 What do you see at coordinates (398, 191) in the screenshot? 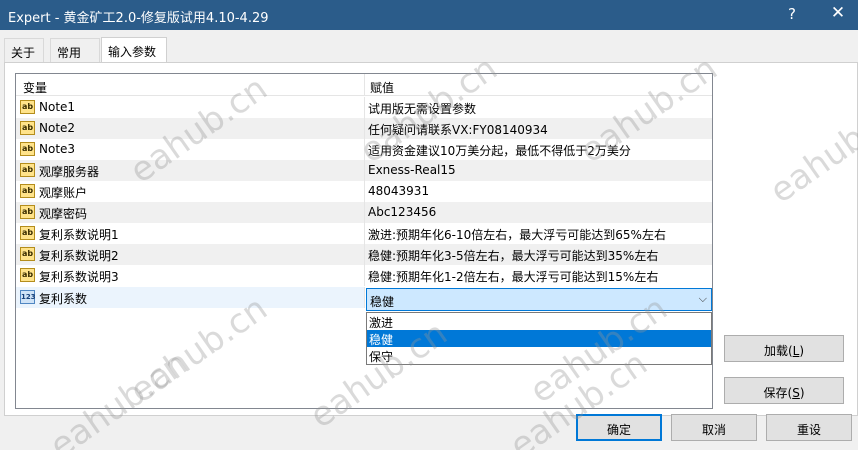
I see `row-value: 48043931` at bounding box center [398, 191].